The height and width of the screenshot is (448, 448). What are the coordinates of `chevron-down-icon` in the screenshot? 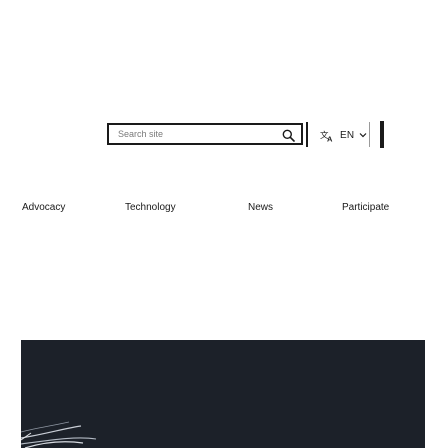 It's located at (363, 135).